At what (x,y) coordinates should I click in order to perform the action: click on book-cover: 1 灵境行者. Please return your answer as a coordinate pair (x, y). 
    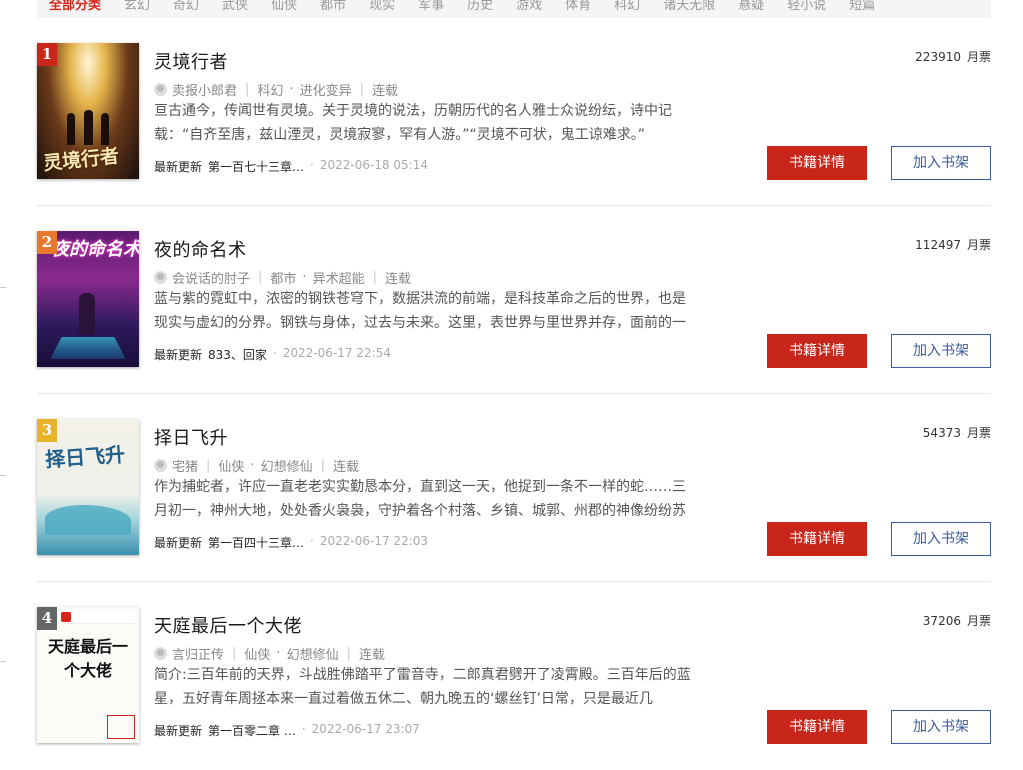
    Looking at the image, I should click on (88, 111).